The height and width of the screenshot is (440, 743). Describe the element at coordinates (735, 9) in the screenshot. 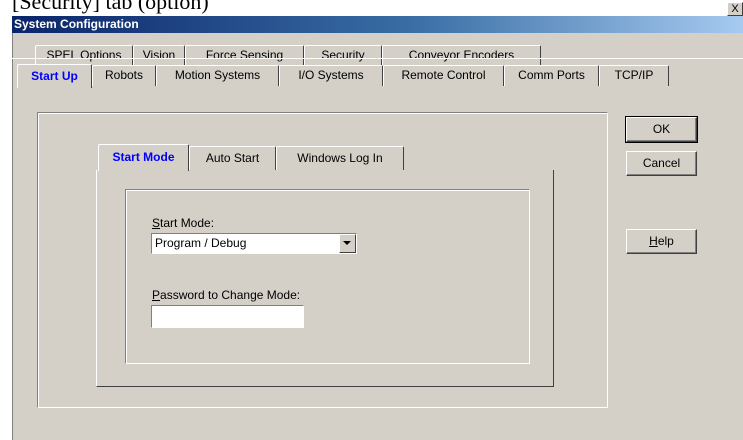

I see `close-icon: X` at that location.